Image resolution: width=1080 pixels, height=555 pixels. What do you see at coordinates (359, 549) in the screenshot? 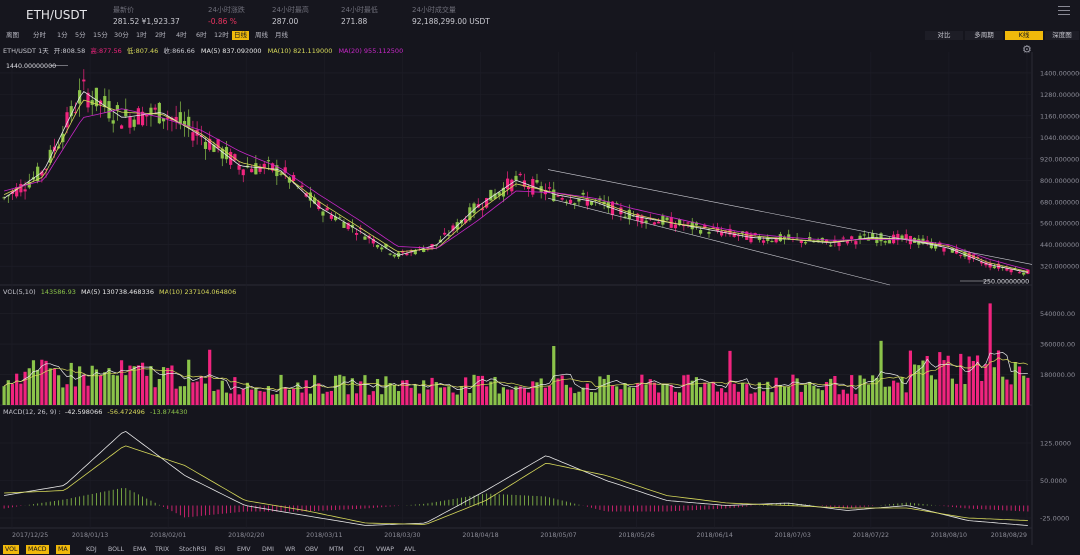
I see `indicator-tab: CCI` at bounding box center [359, 549].